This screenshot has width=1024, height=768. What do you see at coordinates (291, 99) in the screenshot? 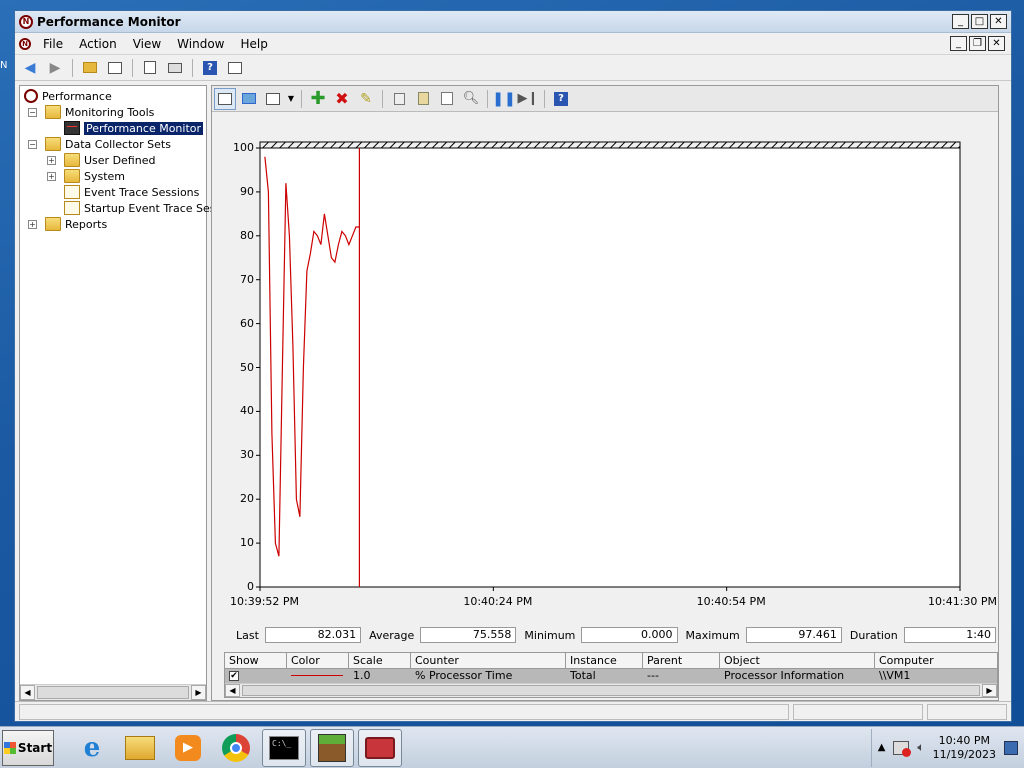
I see `graph-type-dropdown-icon: ▼` at bounding box center [291, 99].